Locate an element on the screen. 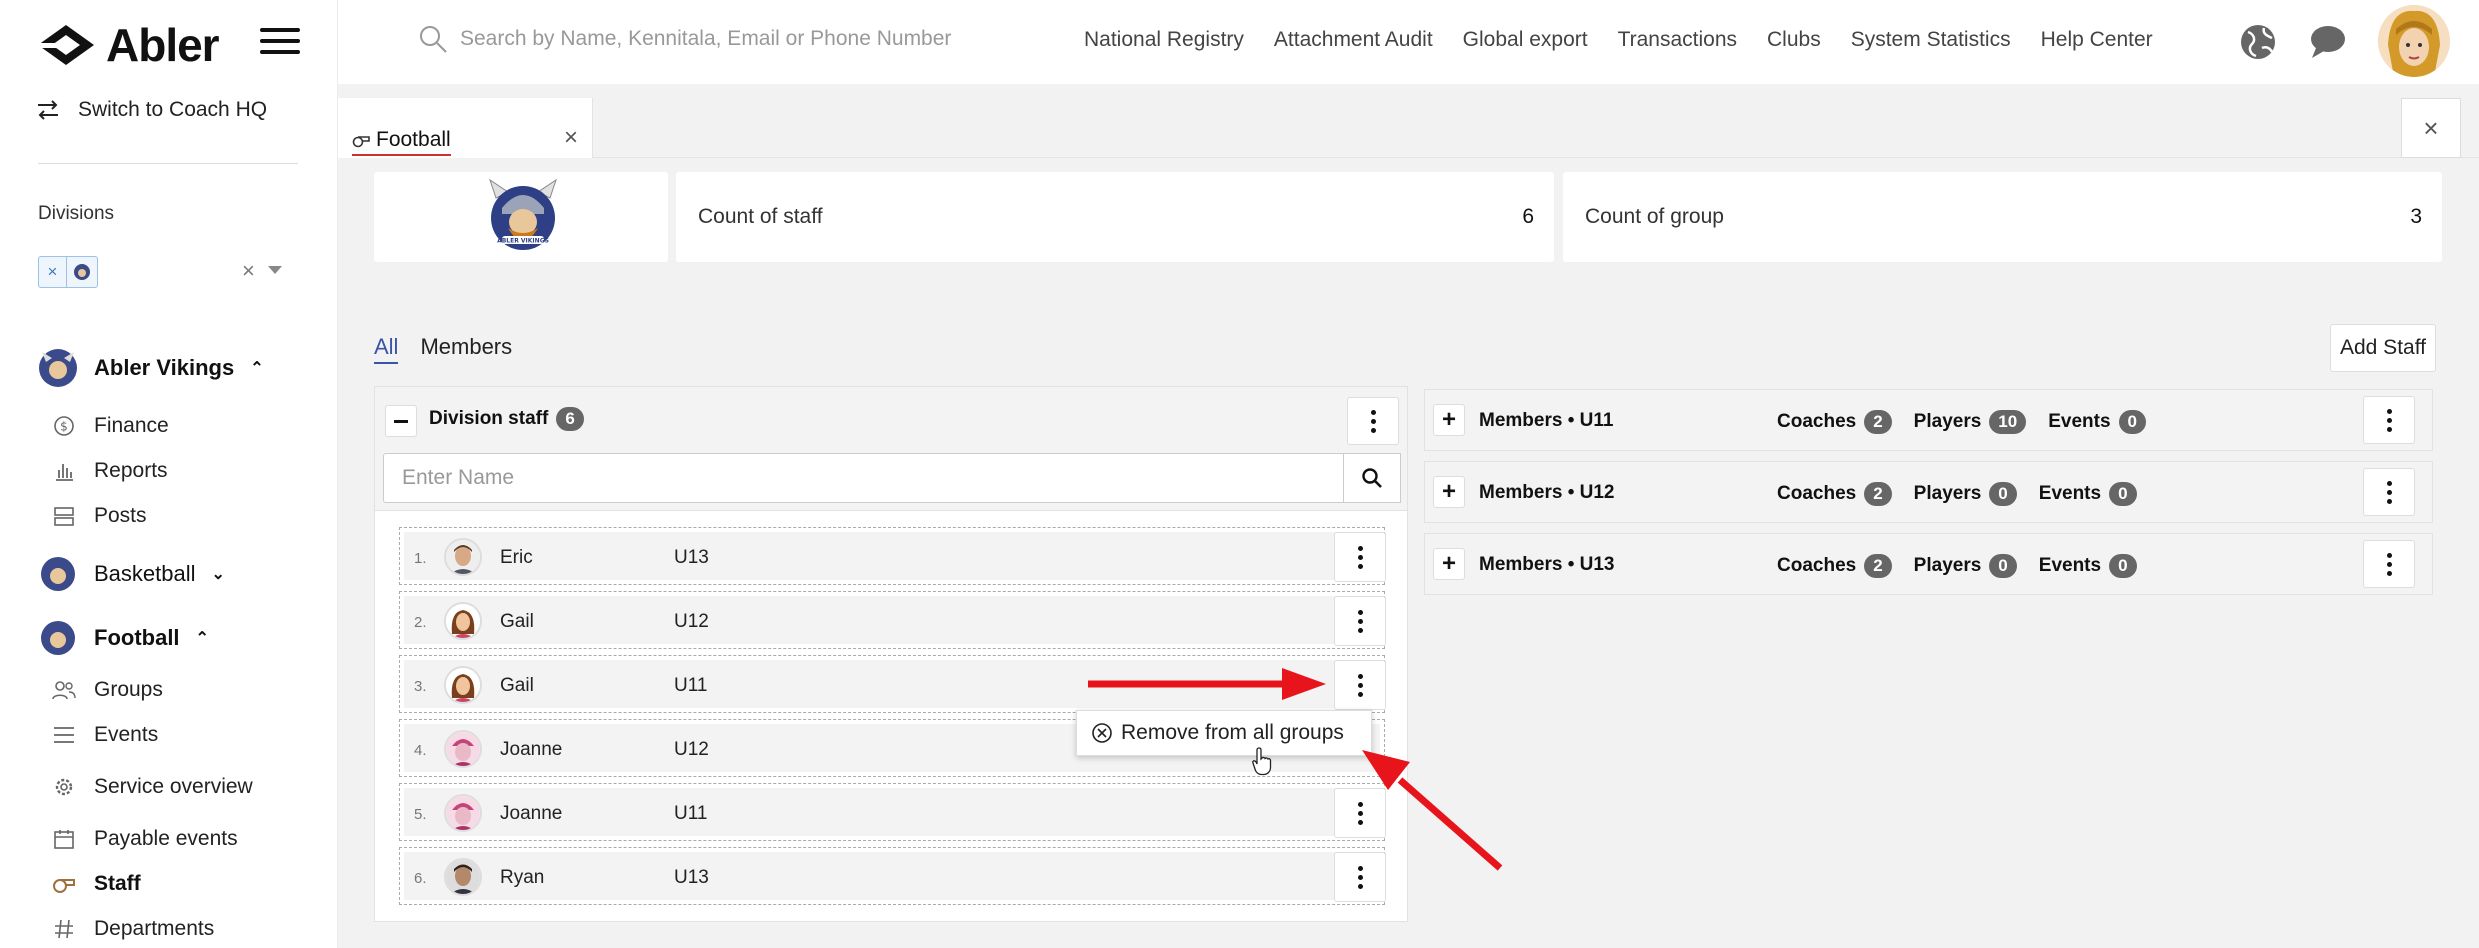  count-of-staff-card: Count of staff 6 is located at coordinates (1115, 217).